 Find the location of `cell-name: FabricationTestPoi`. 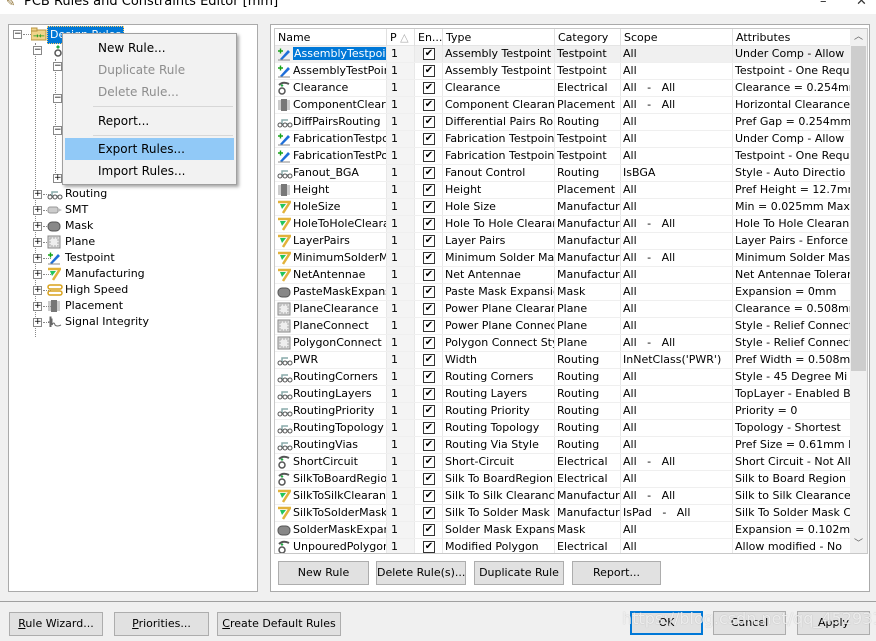

cell-name: FabricationTestPoi is located at coordinates (331, 156).